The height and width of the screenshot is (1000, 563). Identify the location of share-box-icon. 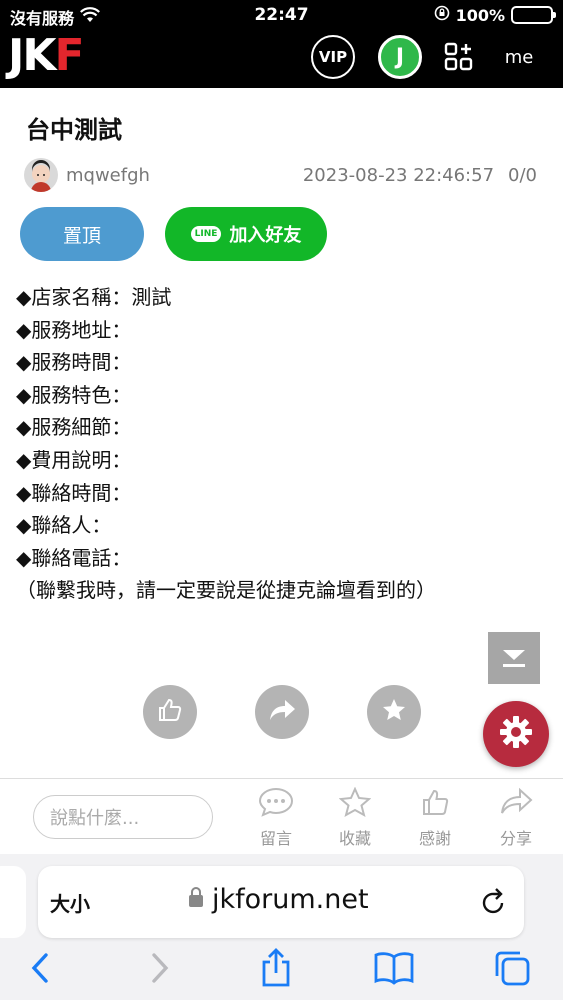
(276, 970).